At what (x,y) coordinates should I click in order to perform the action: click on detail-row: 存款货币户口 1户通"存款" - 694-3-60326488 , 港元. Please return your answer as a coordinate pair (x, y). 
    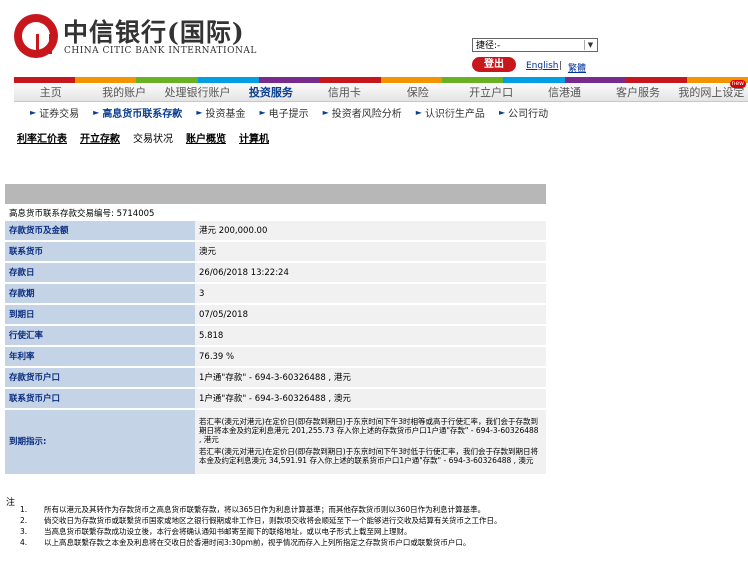
    Looking at the image, I should click on (275, 377).